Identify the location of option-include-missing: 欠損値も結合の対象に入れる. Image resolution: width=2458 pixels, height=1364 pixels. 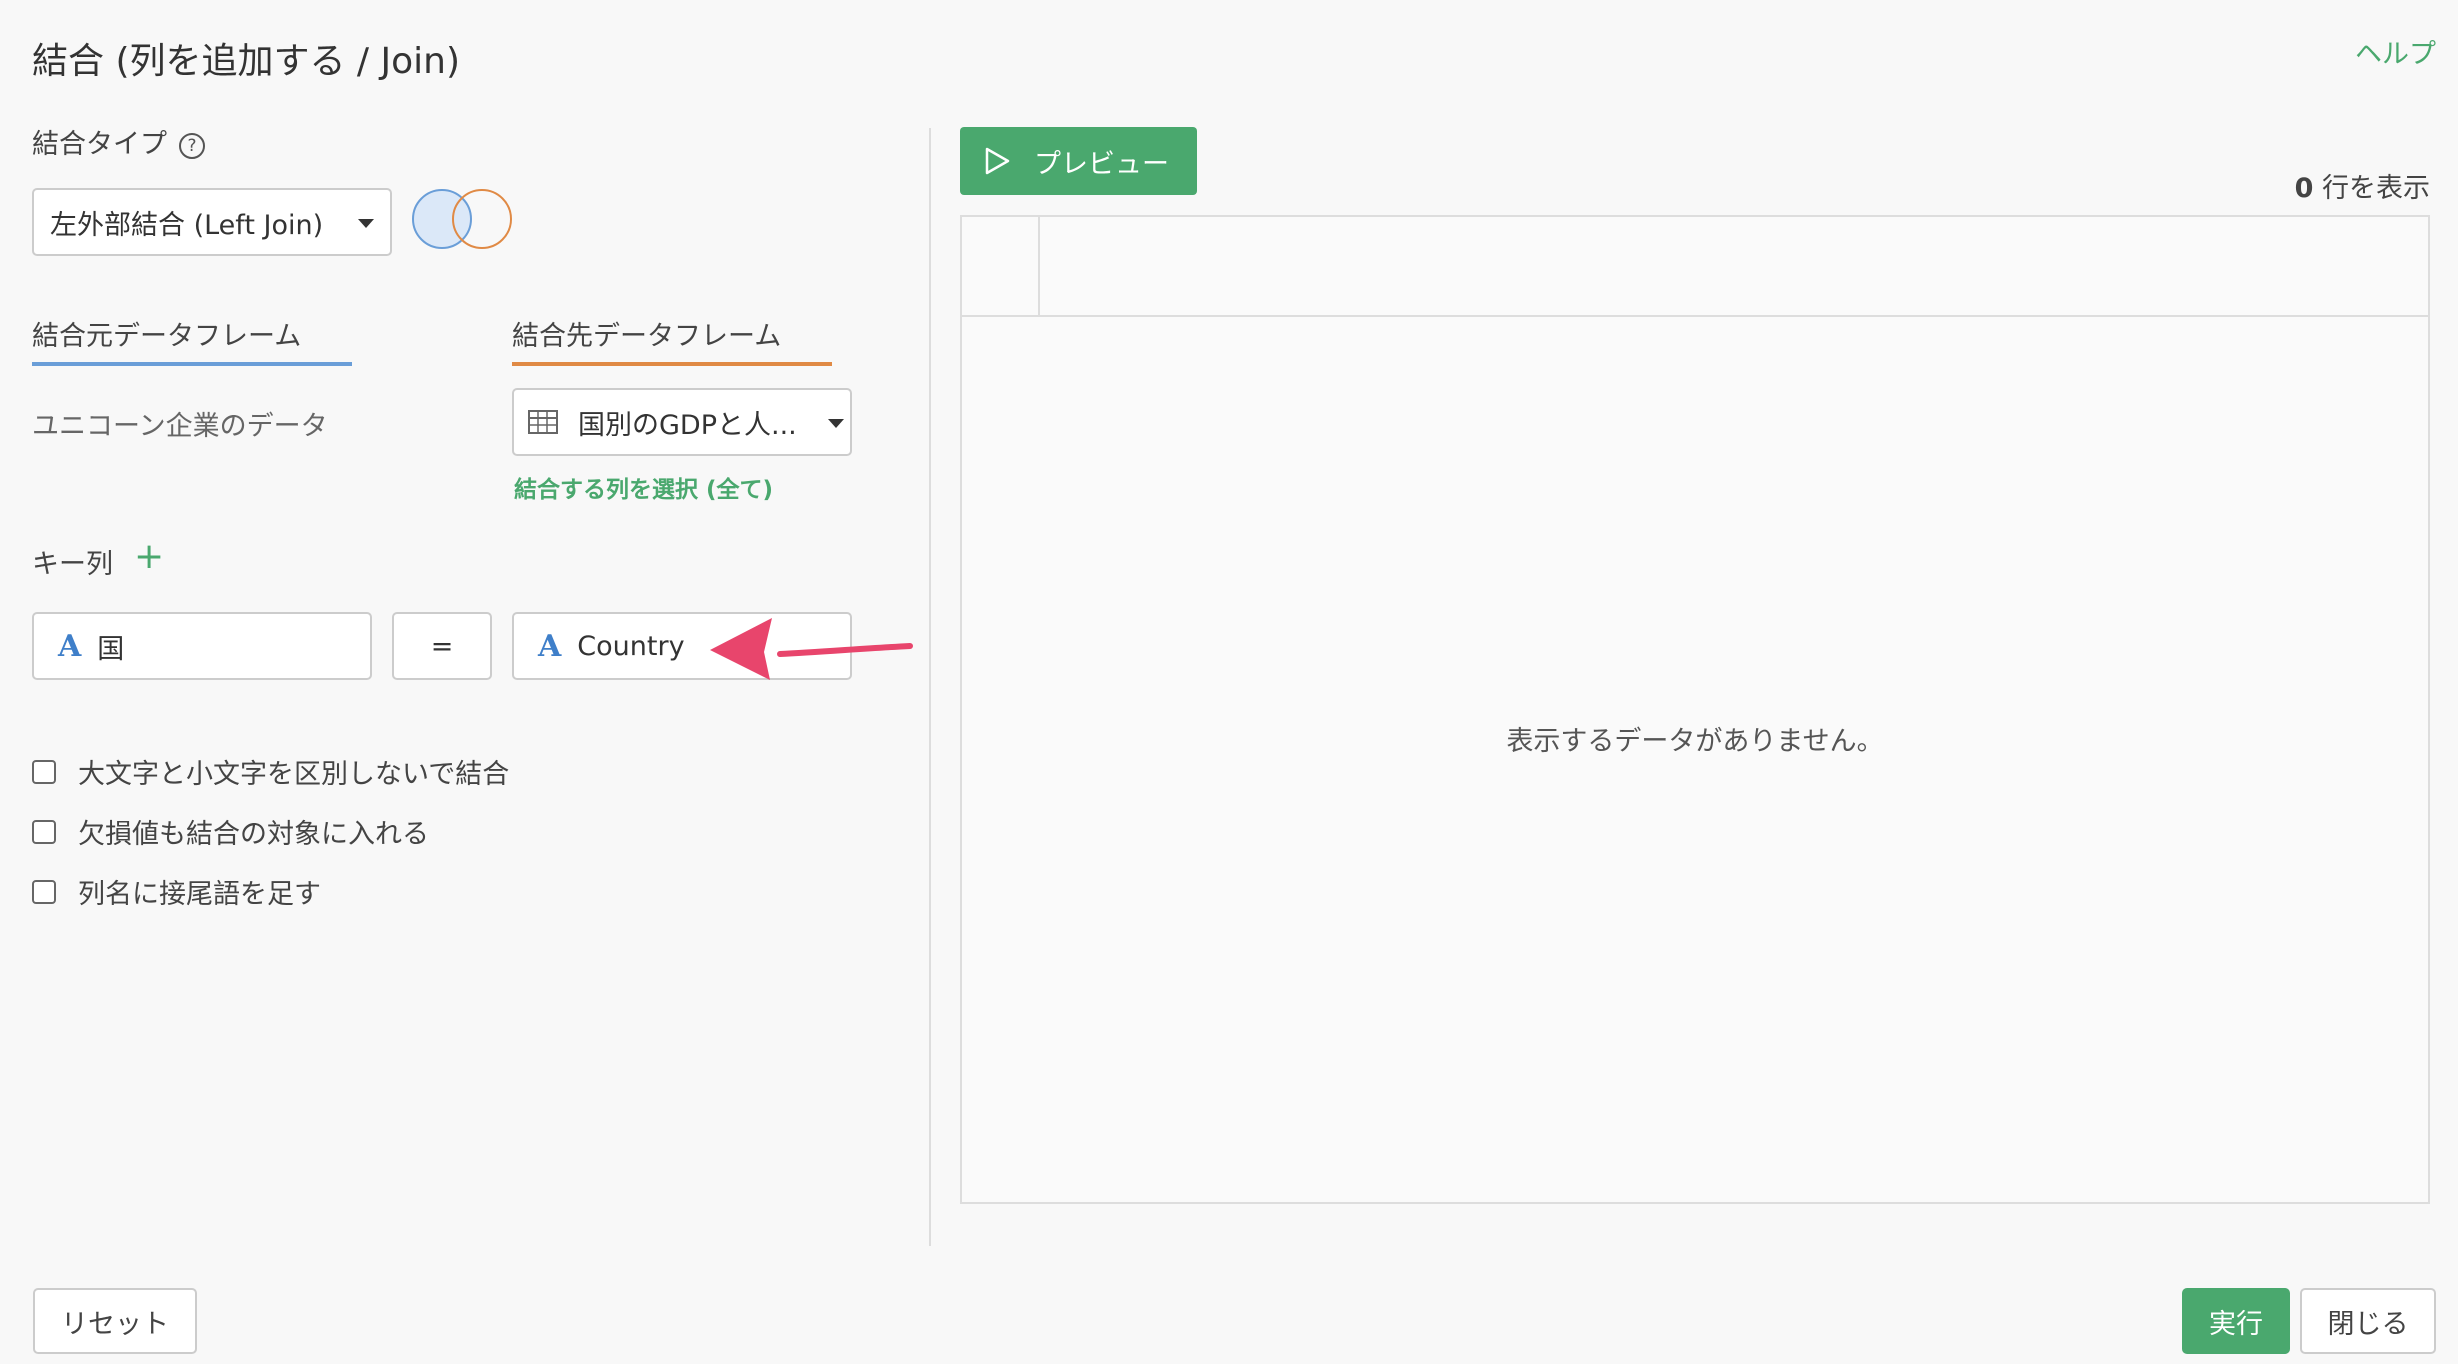
(230, 831).